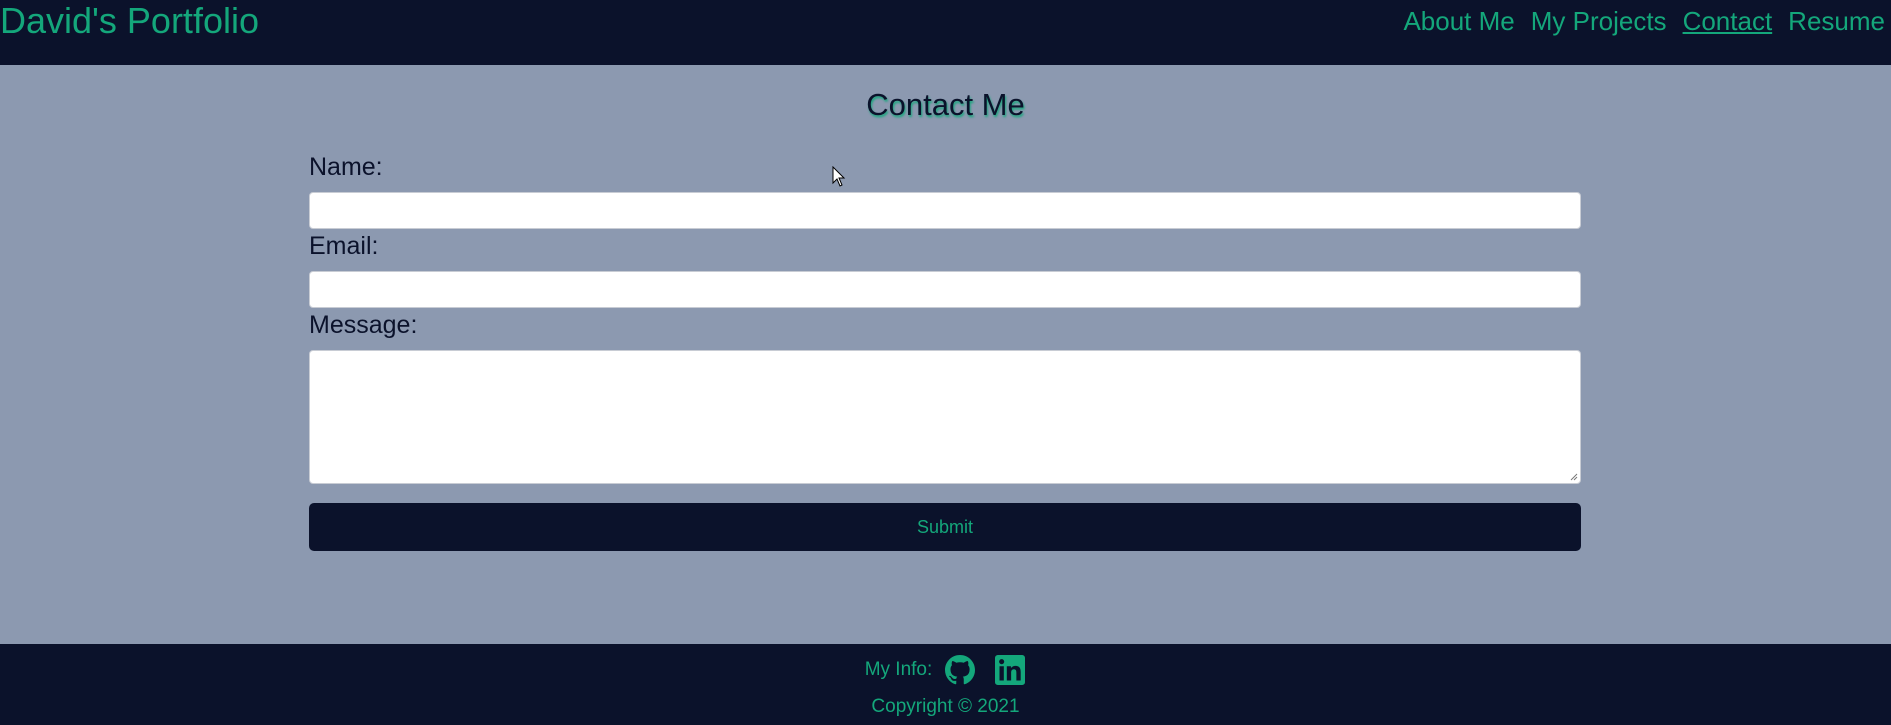 The height and width of the screenshot is (725, 1891). Describe the element at coordinates (344, 246) in the screenshot. I see `email-label: Email:` at that location.